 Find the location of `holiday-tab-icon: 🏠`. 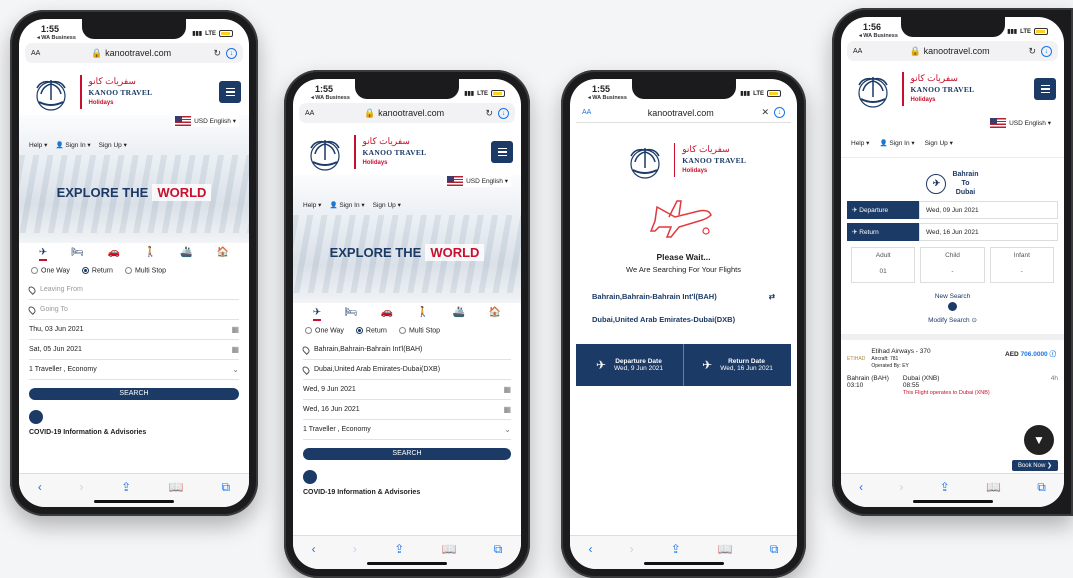

holiday-tab-icon: 🏠 is located at coordinates (223, 254).